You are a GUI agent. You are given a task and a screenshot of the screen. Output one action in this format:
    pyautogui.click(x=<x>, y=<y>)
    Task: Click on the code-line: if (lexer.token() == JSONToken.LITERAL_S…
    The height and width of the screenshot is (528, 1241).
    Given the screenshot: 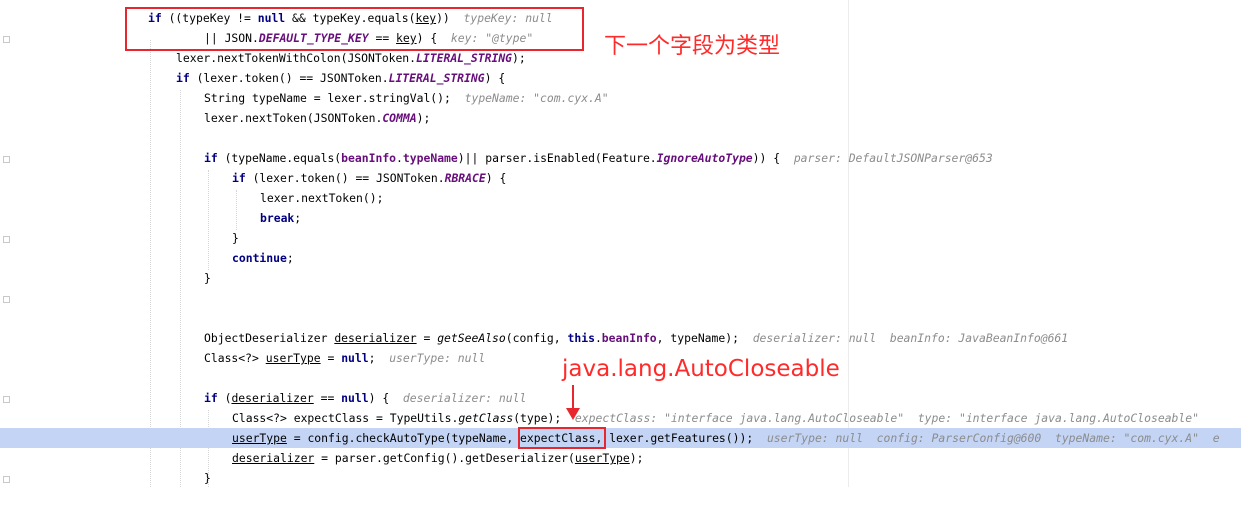 What is the action you would take?
    pyautogui.click(x=620, y=78)
    